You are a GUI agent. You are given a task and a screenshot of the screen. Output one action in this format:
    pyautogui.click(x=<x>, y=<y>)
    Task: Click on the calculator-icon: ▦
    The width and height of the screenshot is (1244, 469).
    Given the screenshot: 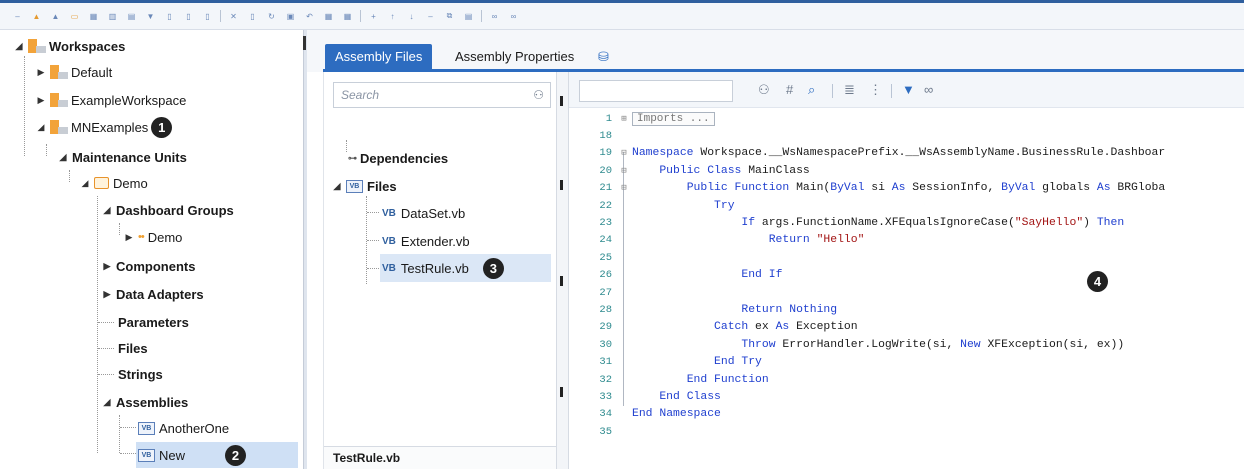 What is the action you would take?
    pyautogui.click(x=347, y=16)
    